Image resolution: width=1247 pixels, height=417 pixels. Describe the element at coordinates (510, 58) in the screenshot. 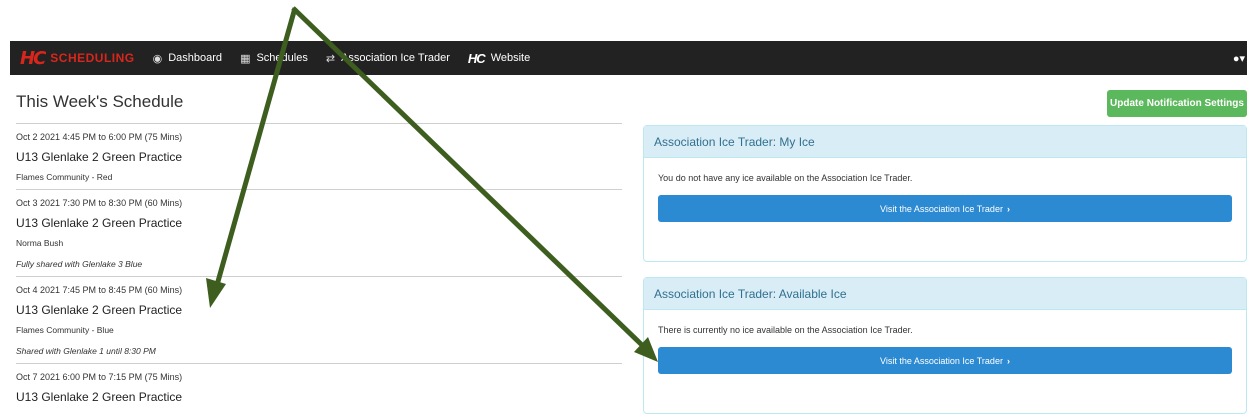

I see `nav-website-label: Website` at that location.